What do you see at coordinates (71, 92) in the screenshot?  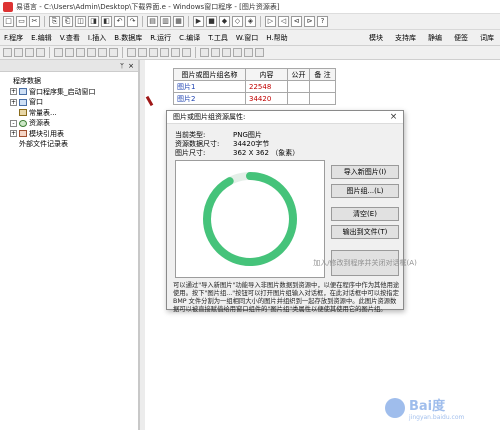 I see `tree-item: + 窗口程序集_启动窗口` at bounding box center [71, 92].